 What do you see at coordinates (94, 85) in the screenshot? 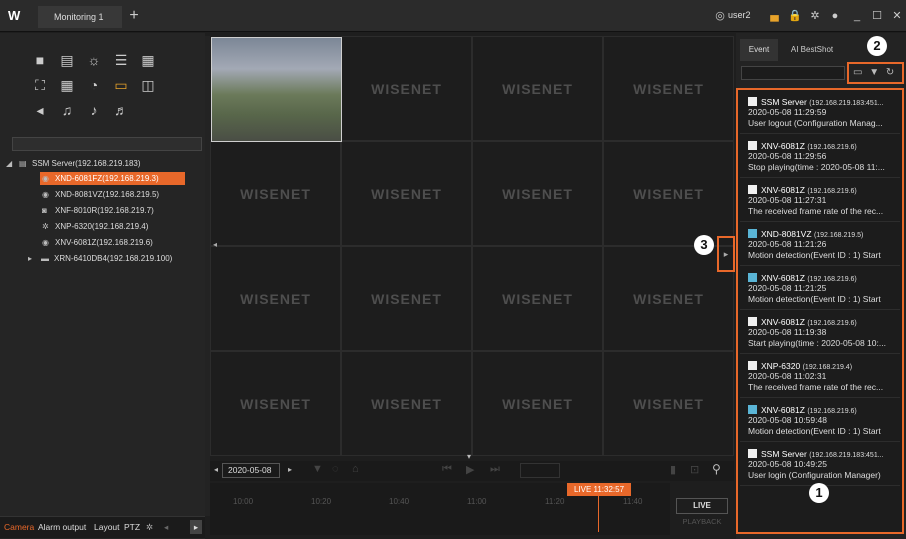
I see `fisheye-icon: ◔` at bounding box center [94, 85].